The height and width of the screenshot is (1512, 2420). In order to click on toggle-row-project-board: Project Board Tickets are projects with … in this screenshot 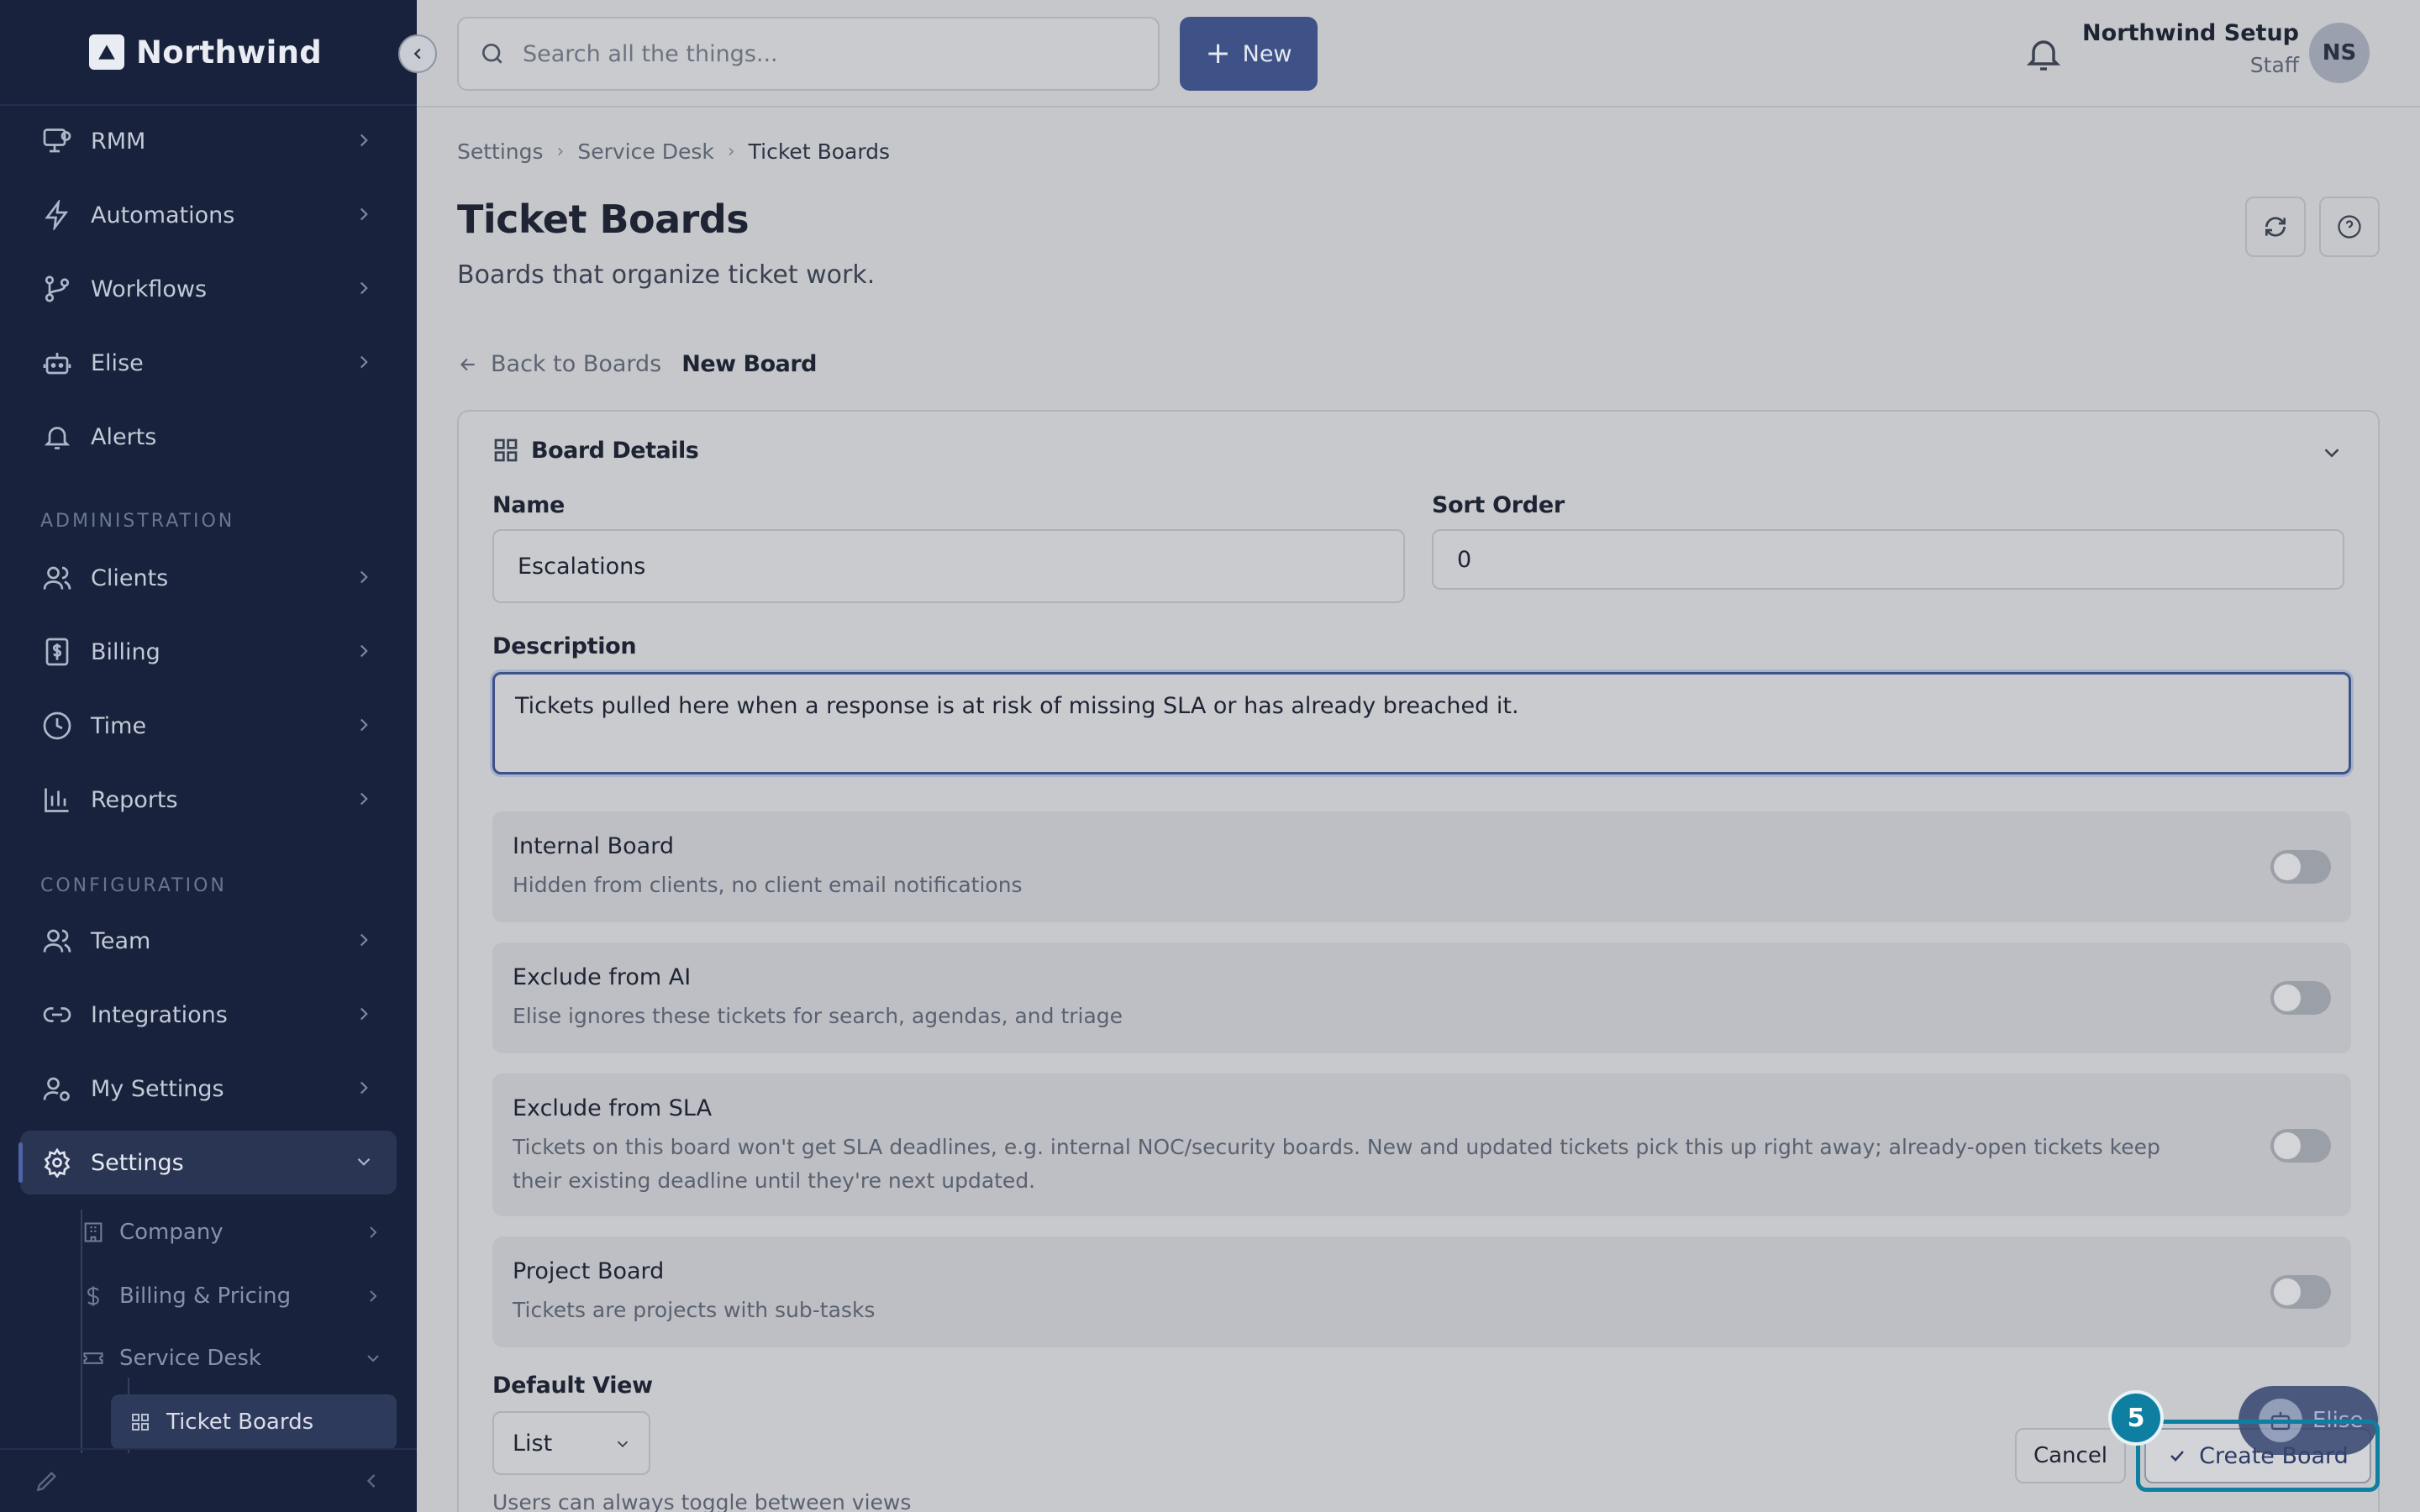, I will do `click(1421, 1291)`.